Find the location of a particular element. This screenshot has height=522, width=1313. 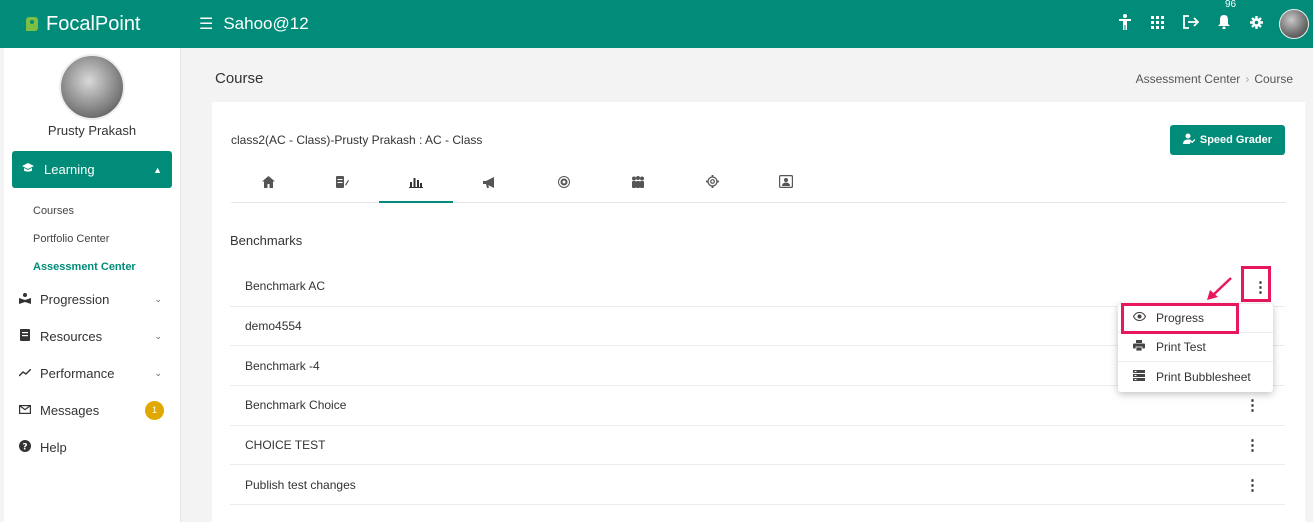

sidebar-user-name: Prusty Prakash is located at coordinates (92, 130).